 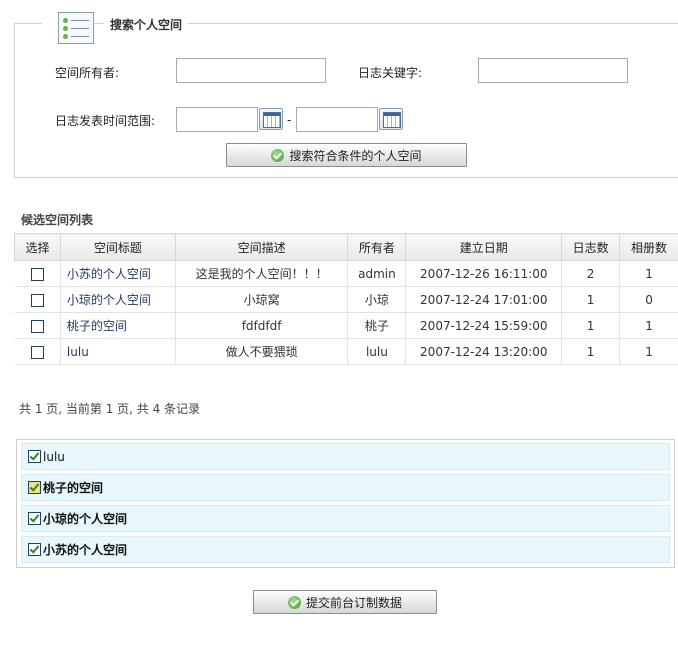 I want to click on search-button-label: 搜索符合条件的个人空间, so click(x=355, y=155).